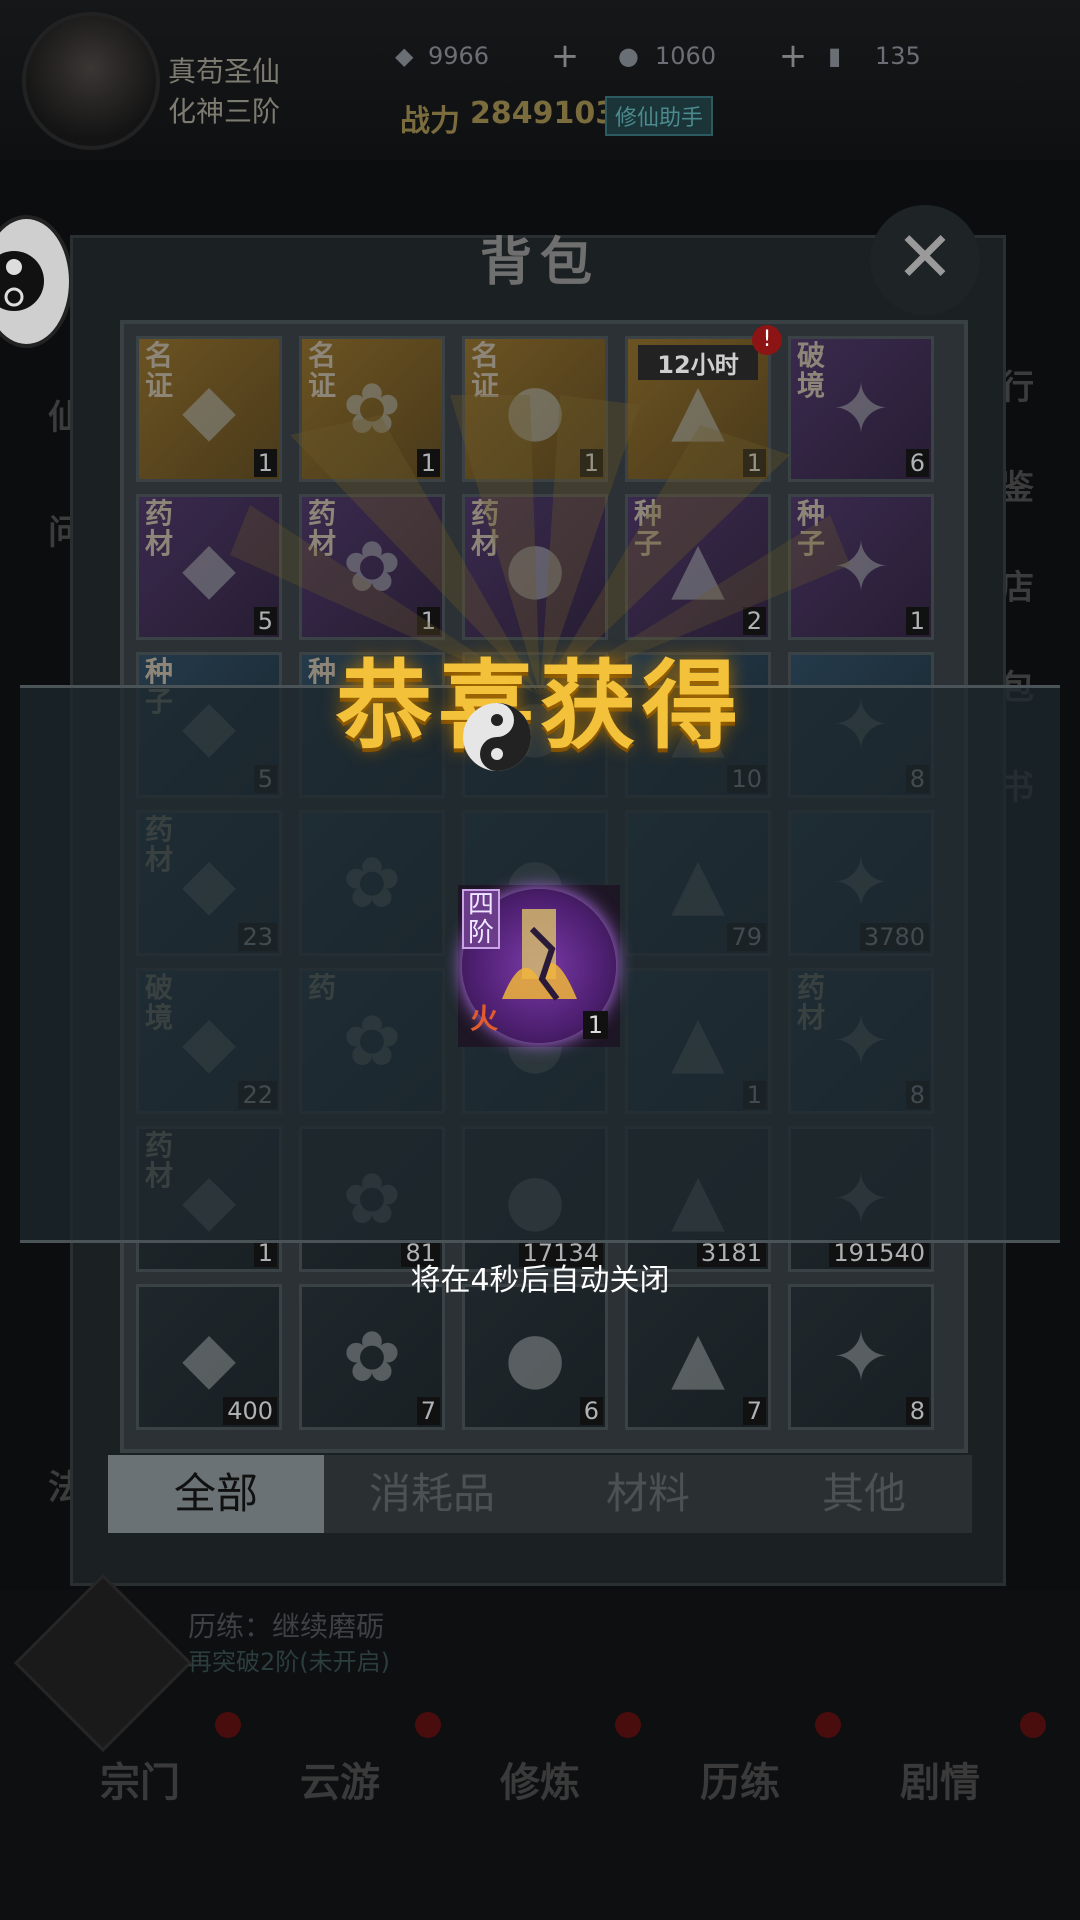  Describe the element at coordinates (793, 56) in the screenshot. I see `add-jade-button: +` at that location.